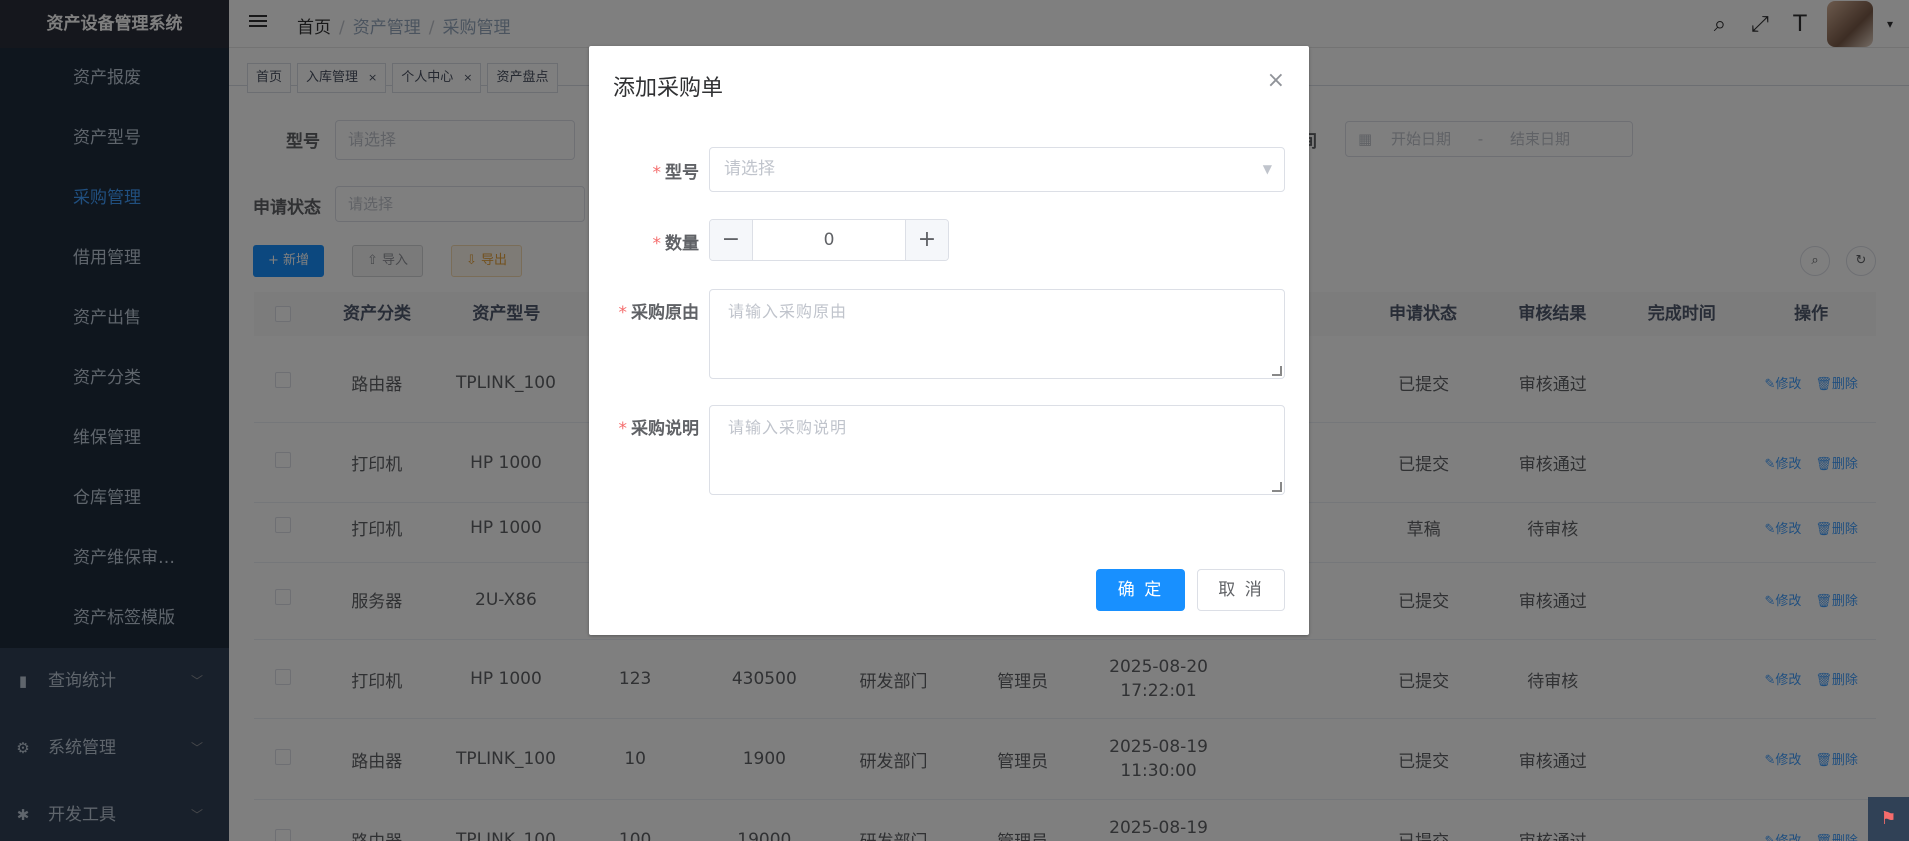  I want to click on model-select: 请选择 ▼, so click(997, 169).